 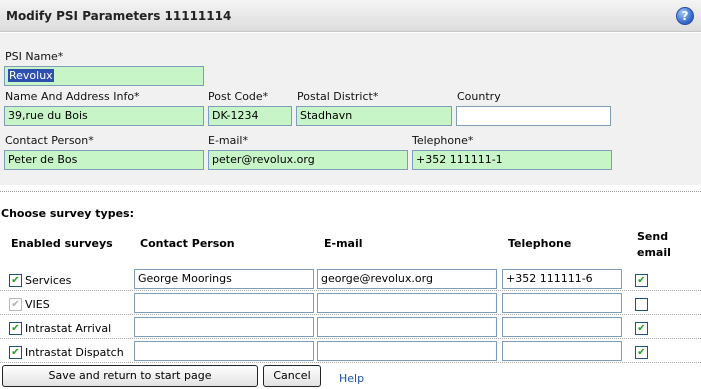 What do you see at coordinates (350, 16) in the screenshot?
I see `title-bar: Modify PSI Parameters 11111114 ?` at bounding box center [350, 16].